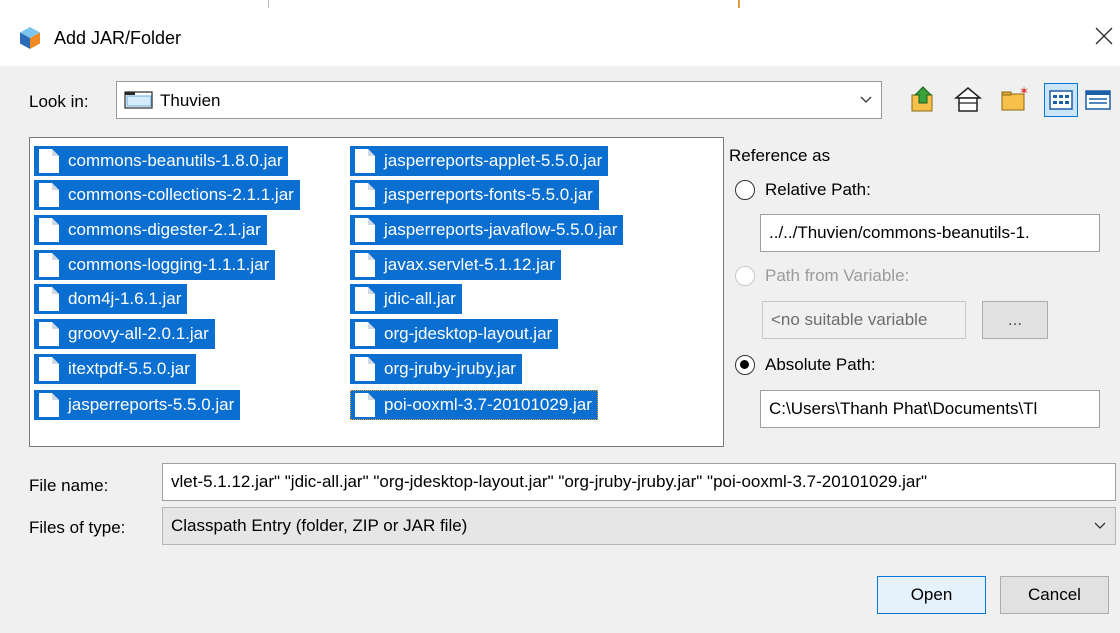 The image size is (1120, 633). I want to click on cancel-button: Cancel, so click(1054, 595).